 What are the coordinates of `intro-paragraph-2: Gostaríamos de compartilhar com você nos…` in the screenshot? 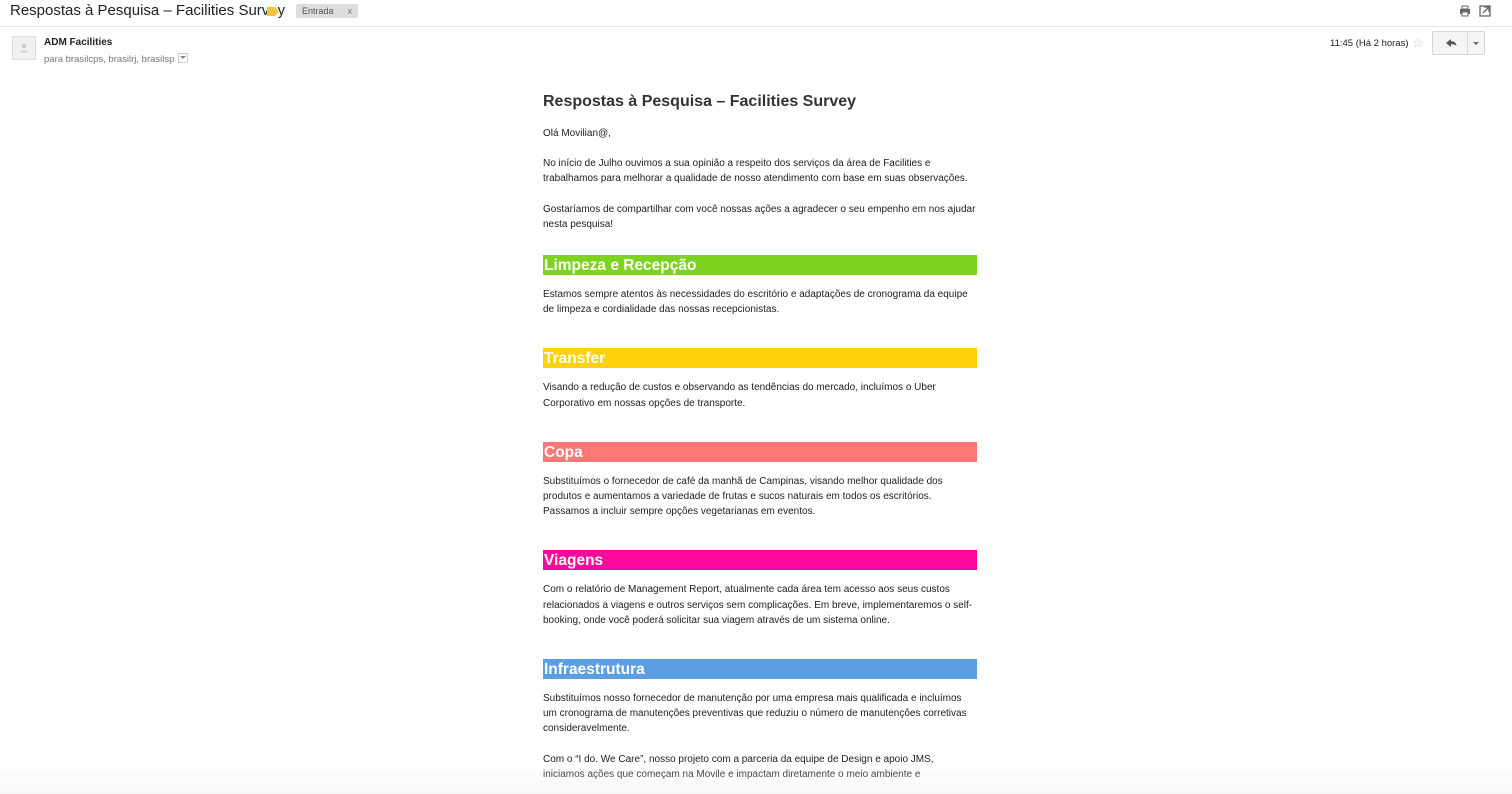 It's located at (759, 216).